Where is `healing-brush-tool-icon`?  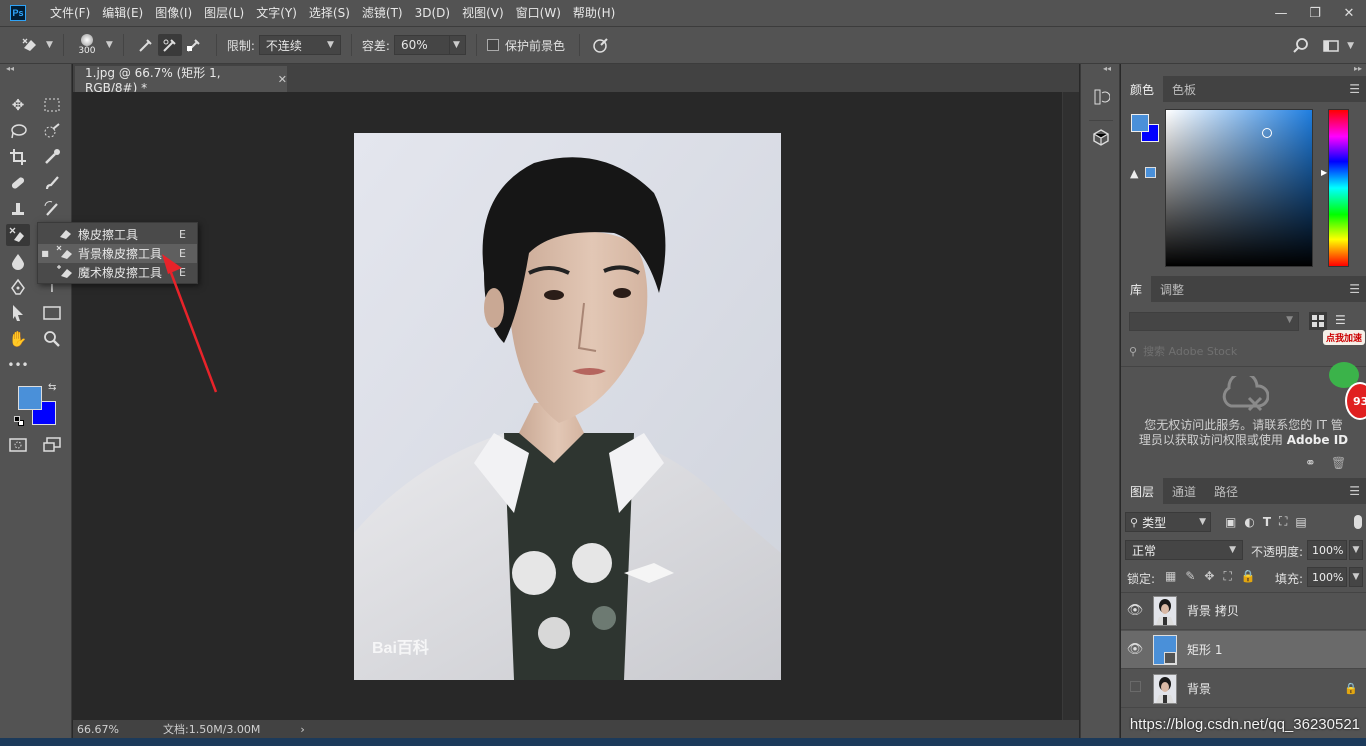 healing-brush-tool-icon is located at coordinates (18, 183).